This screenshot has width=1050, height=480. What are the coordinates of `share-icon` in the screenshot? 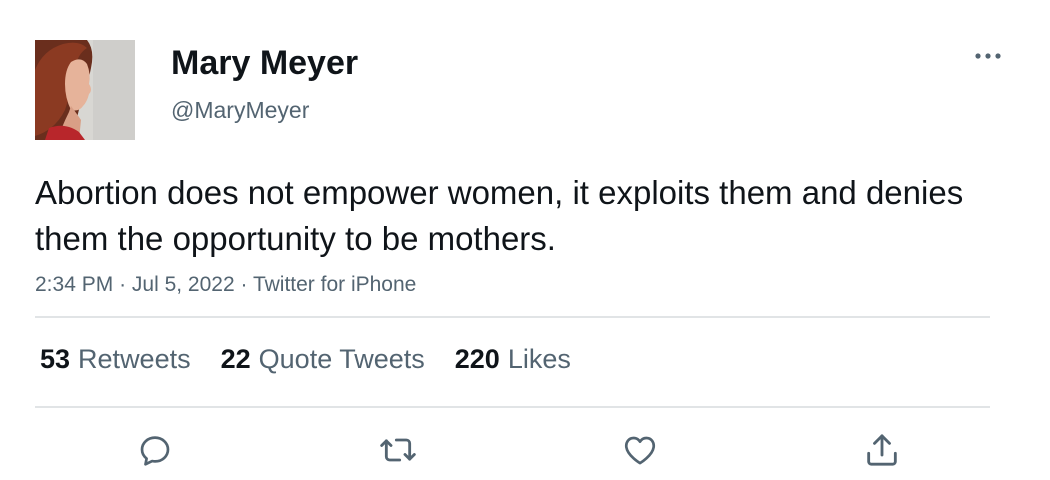 It's located at (882, 450).